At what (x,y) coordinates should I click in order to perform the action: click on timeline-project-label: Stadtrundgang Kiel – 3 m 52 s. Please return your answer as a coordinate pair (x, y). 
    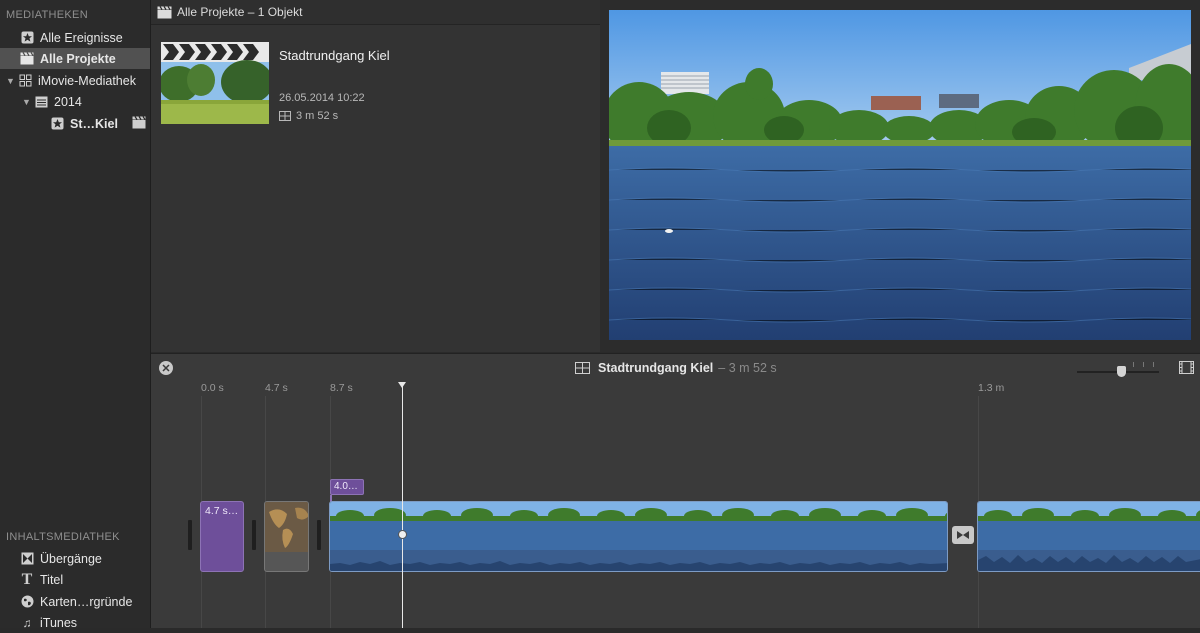
    Looking at the image, I should click on (676, 368).